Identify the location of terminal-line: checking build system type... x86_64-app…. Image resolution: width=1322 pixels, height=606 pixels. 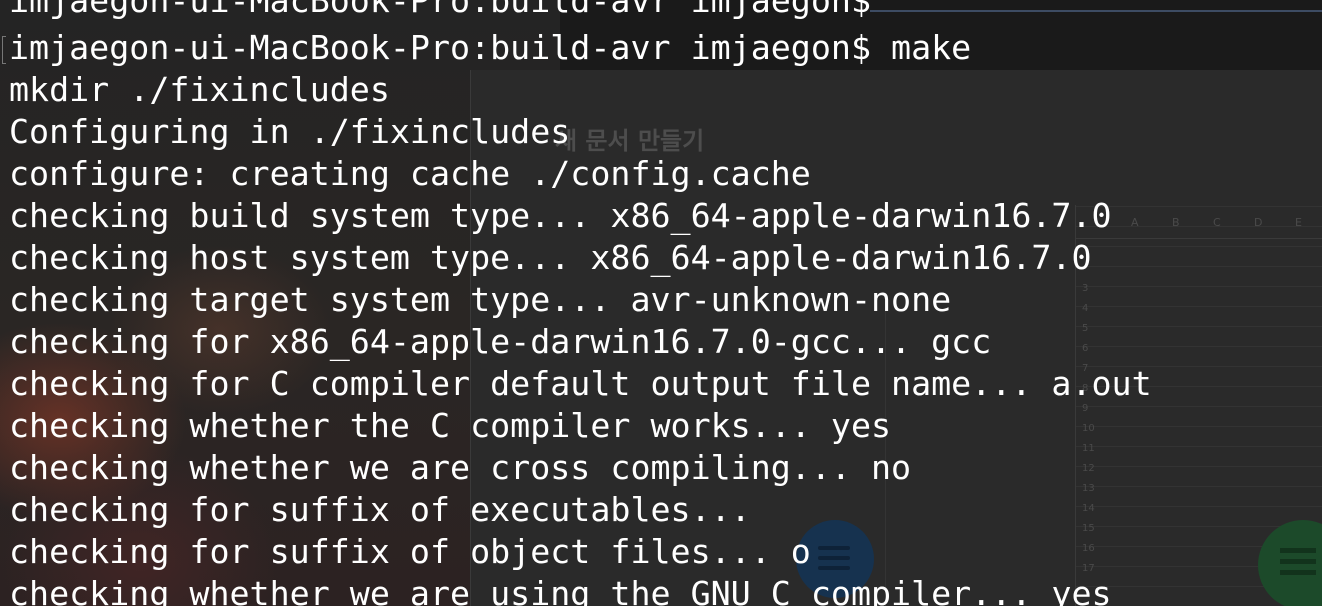
(560, 215).